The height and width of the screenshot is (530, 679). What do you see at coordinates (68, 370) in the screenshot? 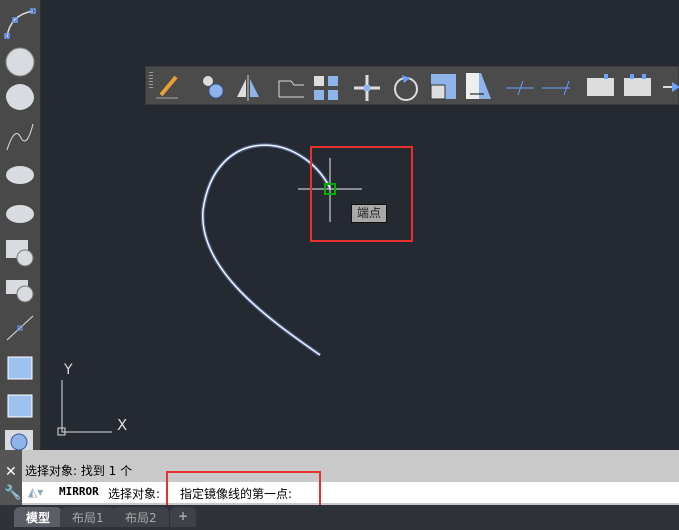
I see `ucs-y-label: Y` at bounding box center [68, 370].